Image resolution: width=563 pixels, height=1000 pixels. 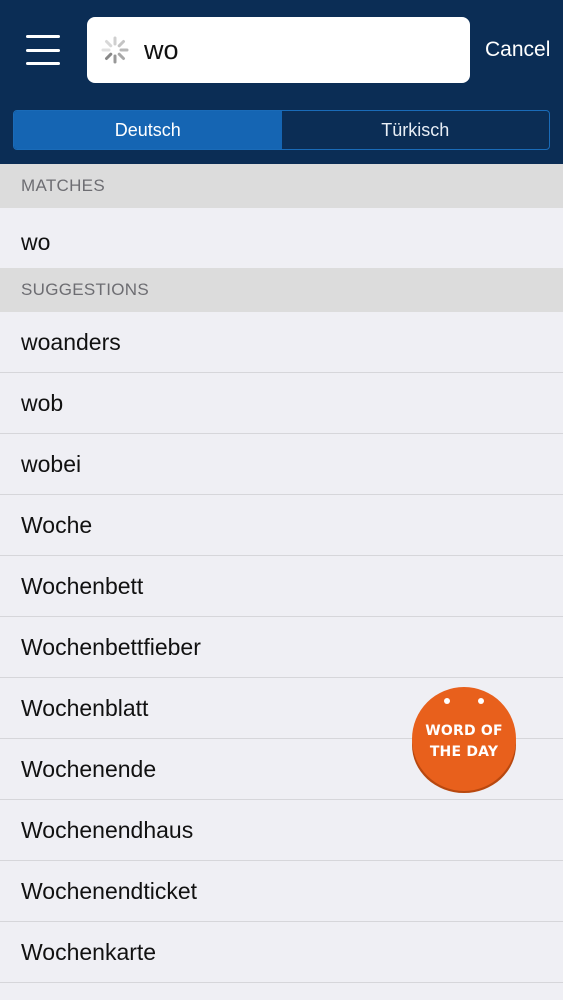 What do you see at coordinates (281, 891) in the screenshot?
I see `suggestion-row: Wochenendticket` at bounding box center [281, 891].